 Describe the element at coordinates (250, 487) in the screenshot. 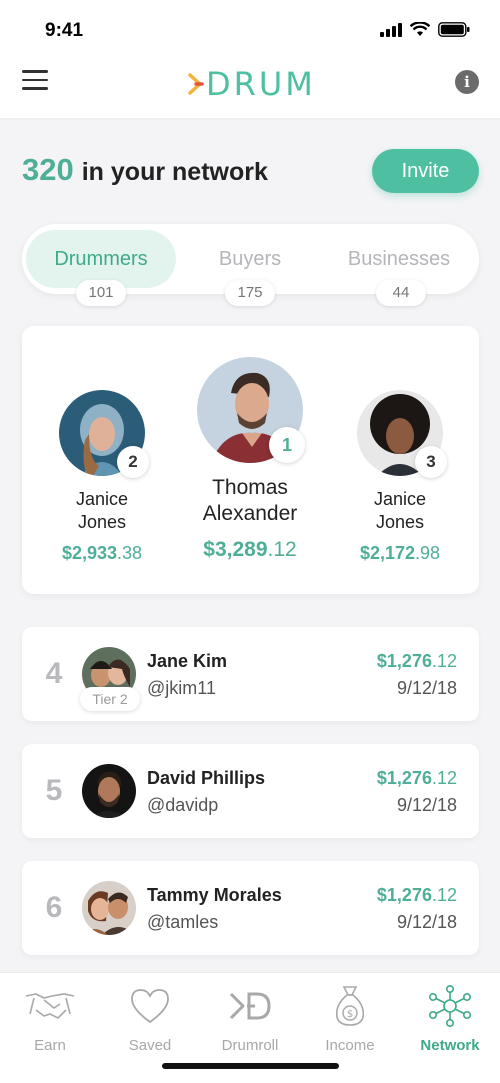

I see `name-line: Thomas` at that location.